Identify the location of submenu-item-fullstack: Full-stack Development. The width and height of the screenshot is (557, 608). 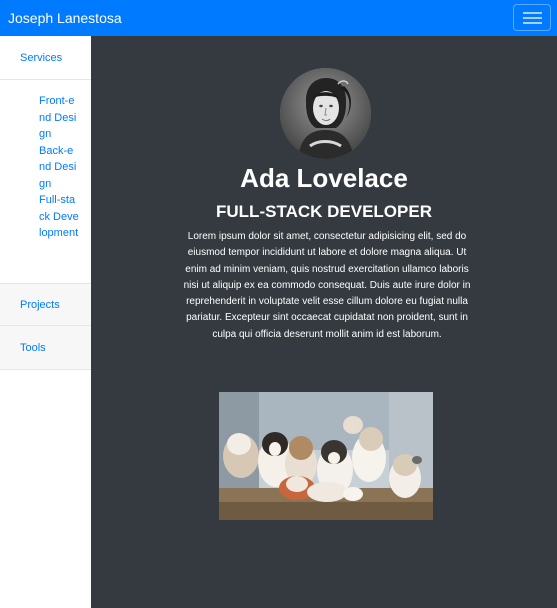
(59, 217).